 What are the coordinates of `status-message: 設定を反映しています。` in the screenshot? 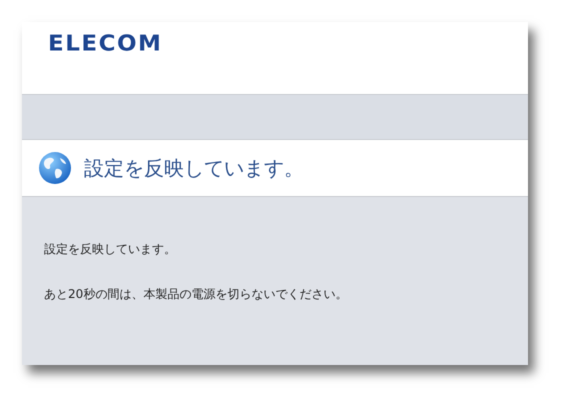 It's located at (110, 249).